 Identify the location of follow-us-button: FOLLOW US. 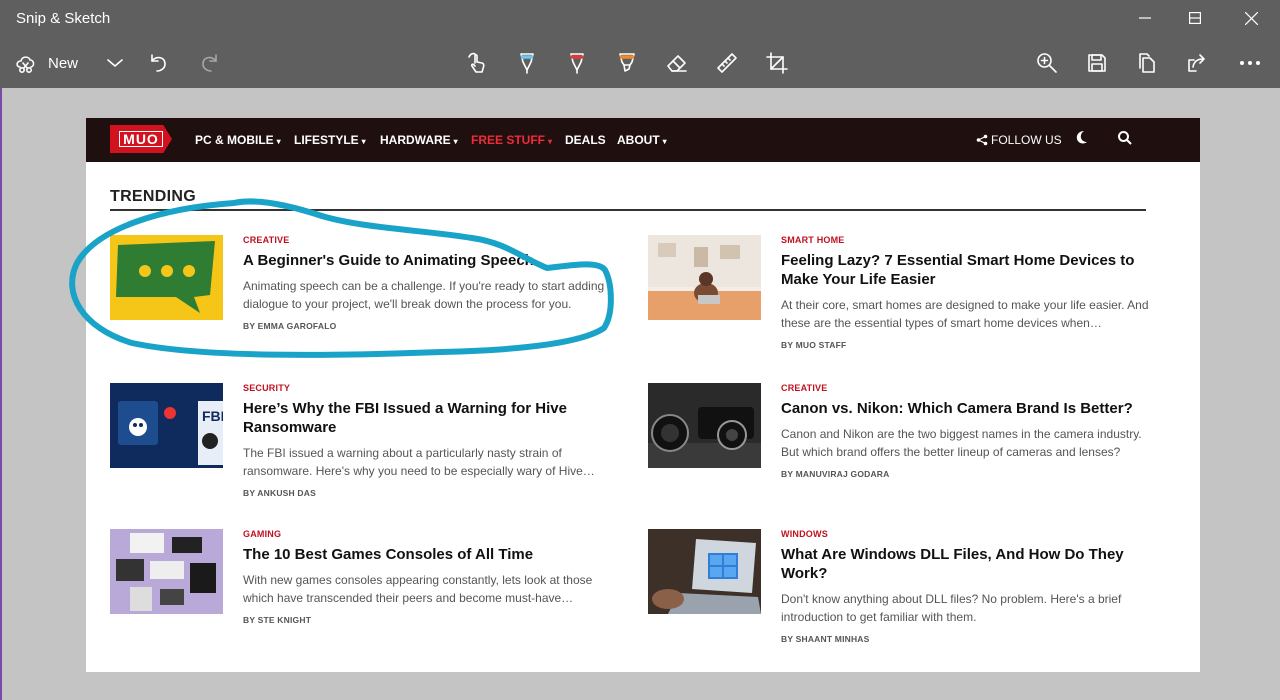
(1019, 140).